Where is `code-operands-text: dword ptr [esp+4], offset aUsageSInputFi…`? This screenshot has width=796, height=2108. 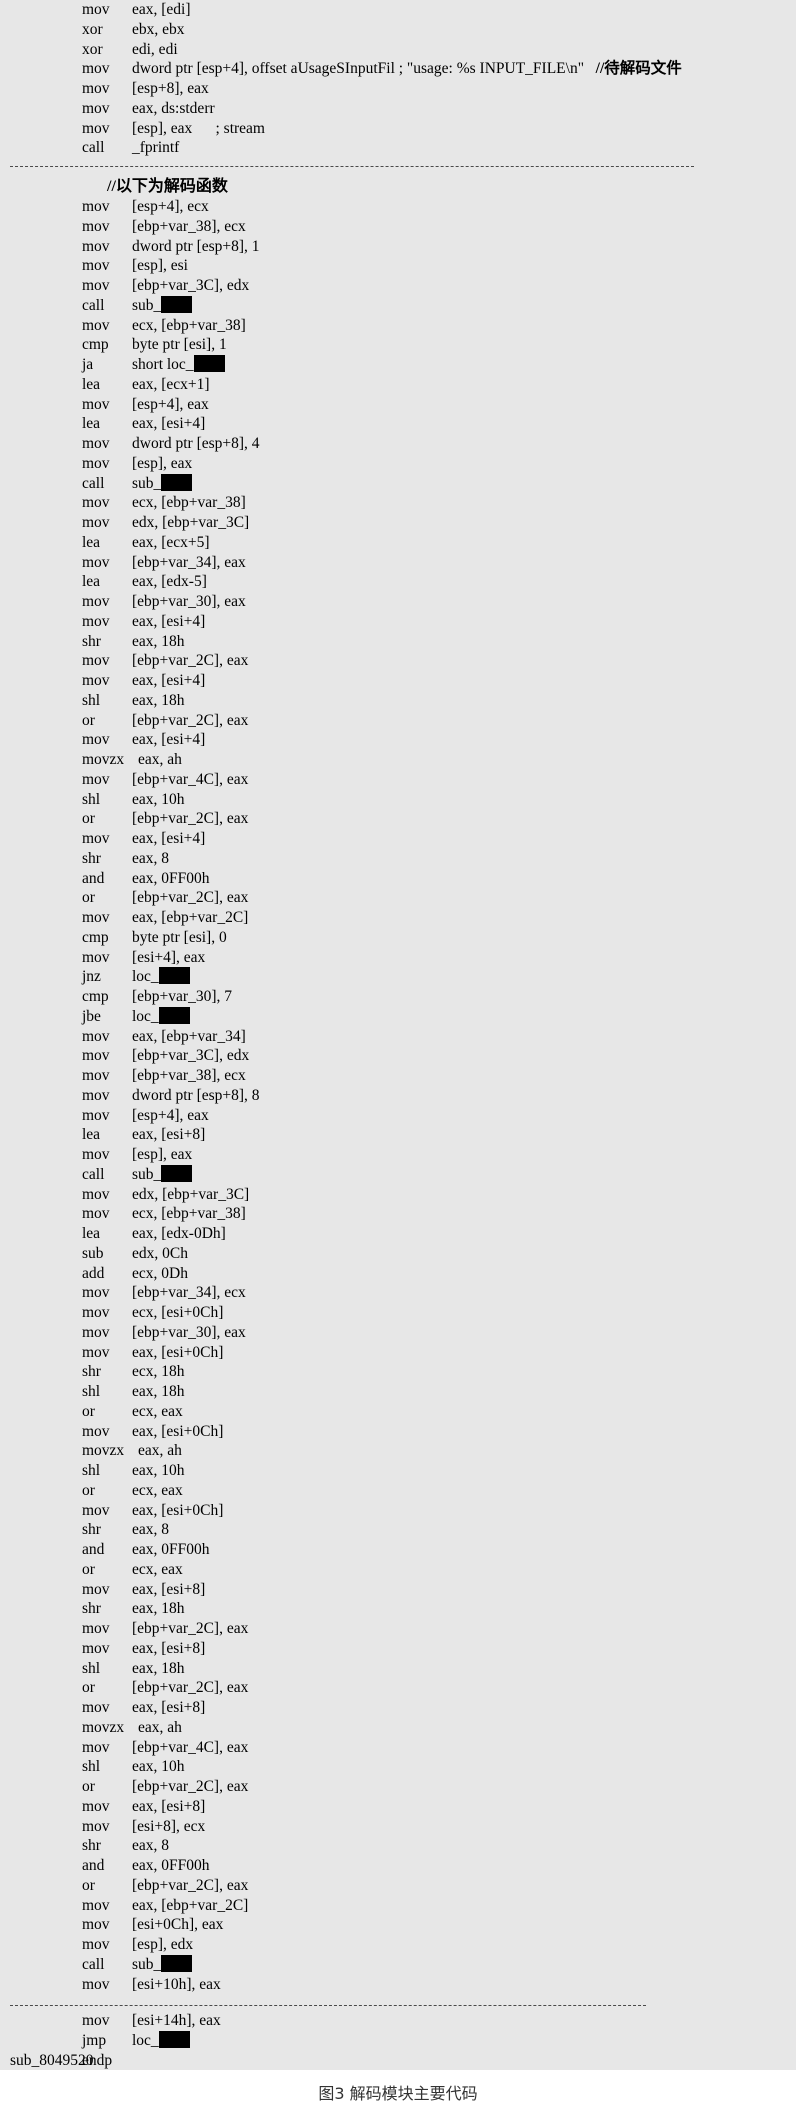
code-operands-text: dword ptr [esp+4], offset aUsageSInputFi… is located at coordinates (364, 69).